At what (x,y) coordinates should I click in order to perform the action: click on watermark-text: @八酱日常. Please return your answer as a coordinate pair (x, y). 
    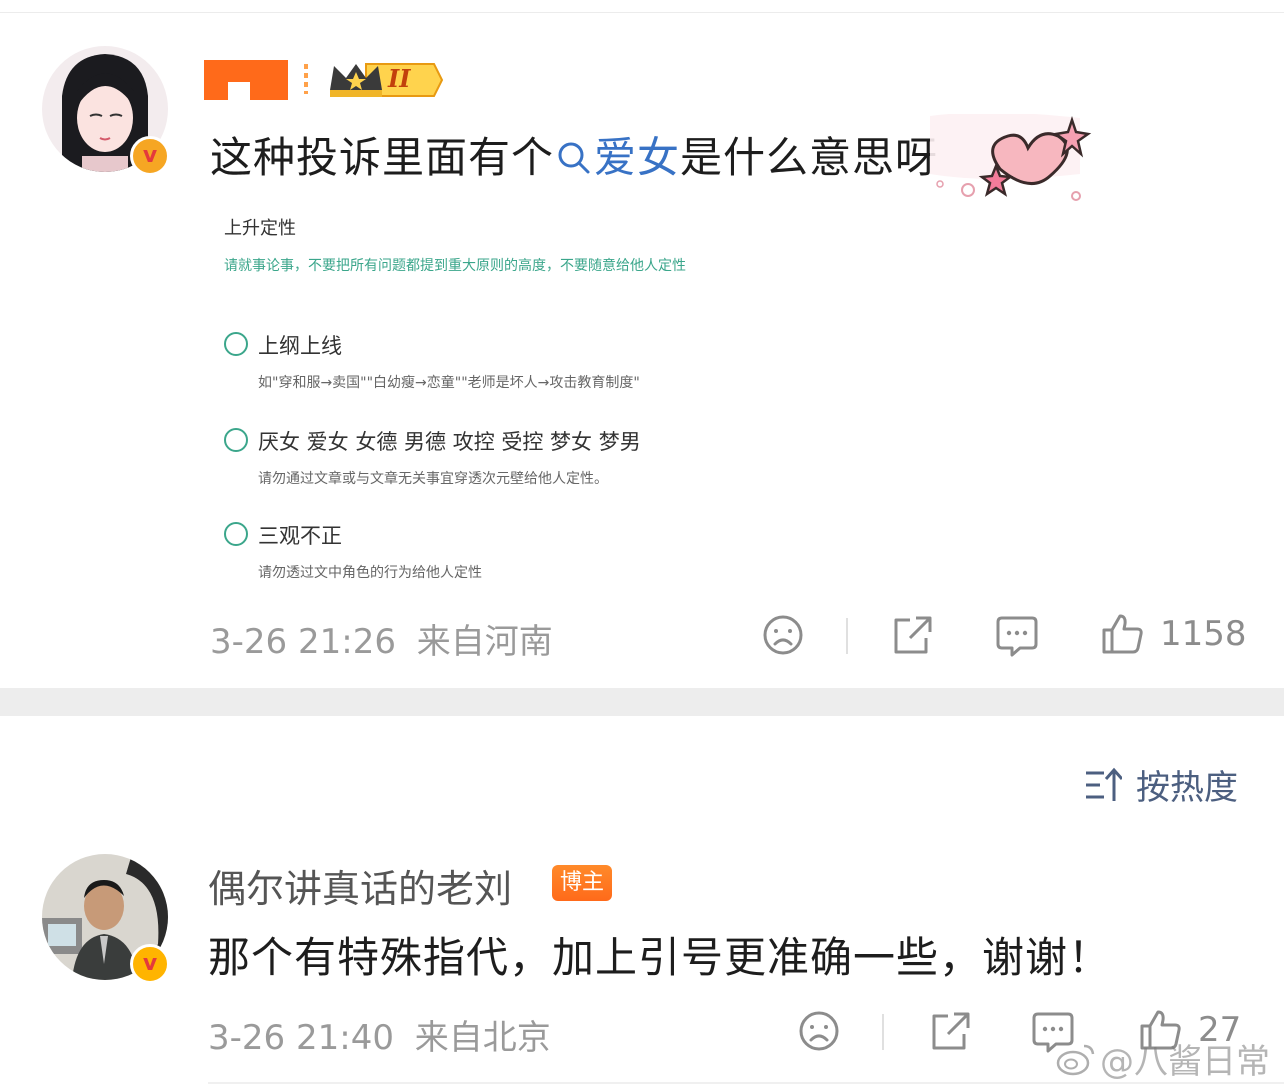
    Looking at the image, I should click on (1185, 1062).